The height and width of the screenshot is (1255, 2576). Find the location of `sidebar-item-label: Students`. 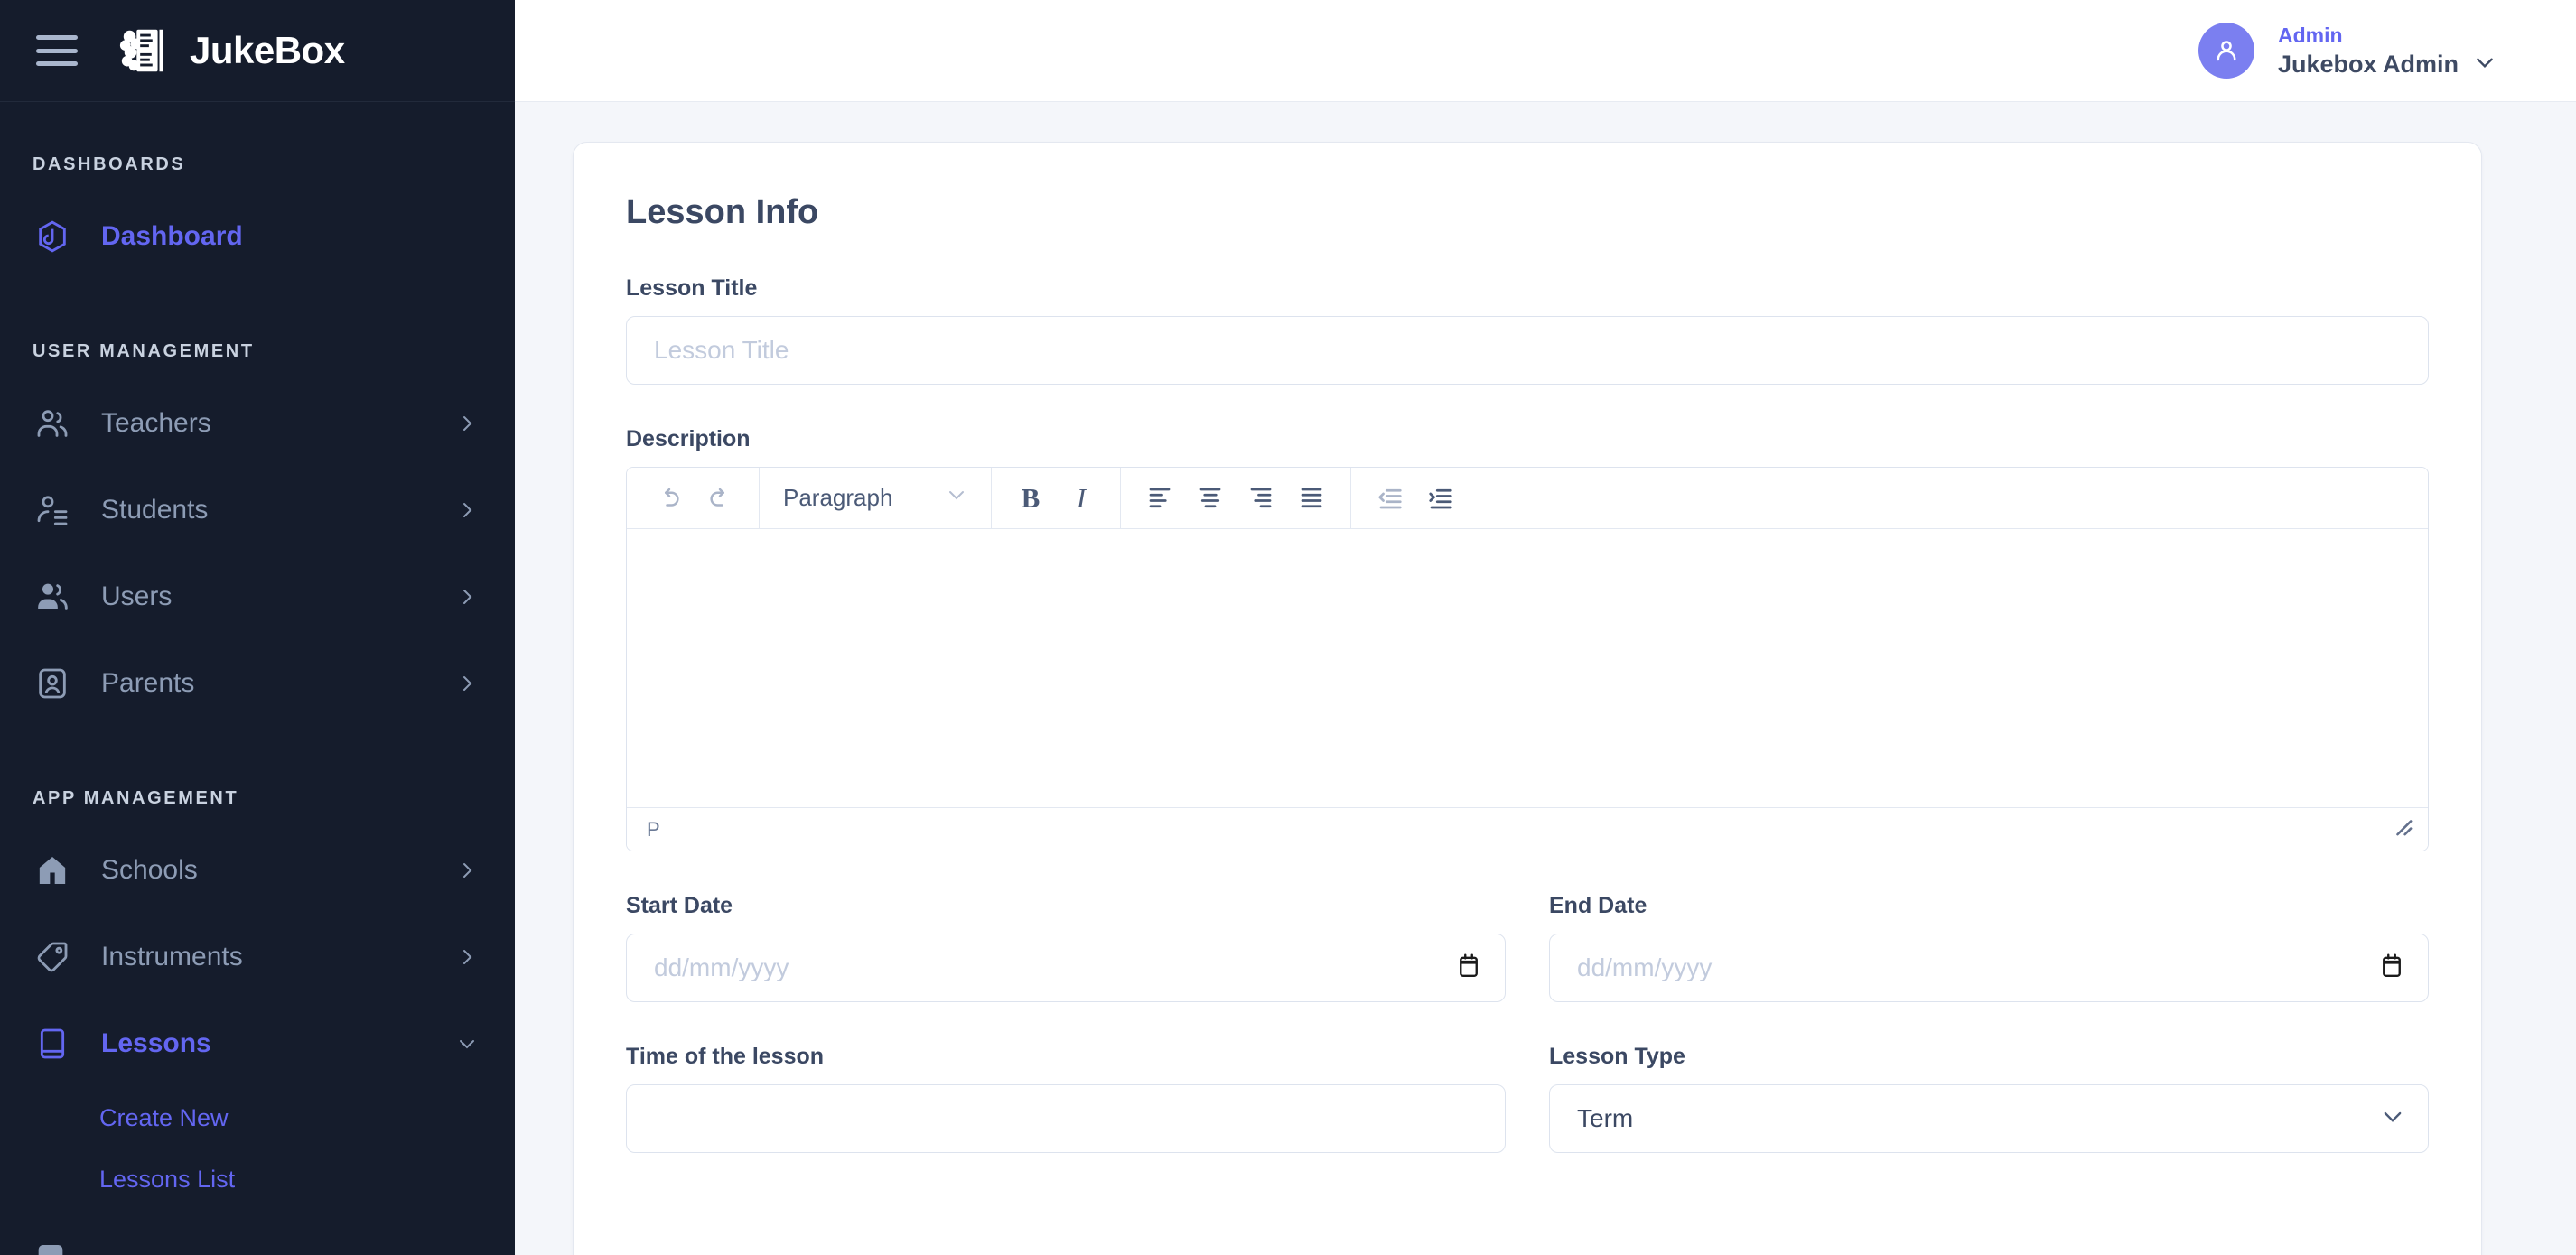

sidebar-item-label: Students is located at coordinates (155, 510).